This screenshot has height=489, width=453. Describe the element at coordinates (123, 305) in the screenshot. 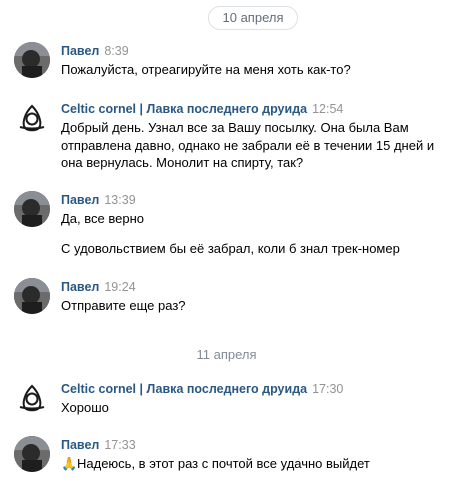

I see `message-text: Отправите еще раз?` at that location.